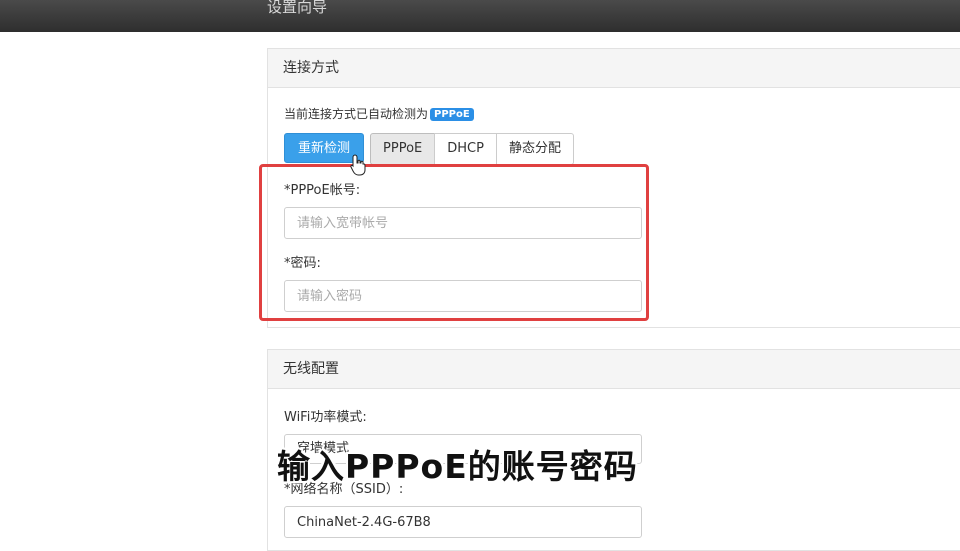 This screenshot has height=551, width=960. I want to click on password-label: *密码:, so click(302, 263).